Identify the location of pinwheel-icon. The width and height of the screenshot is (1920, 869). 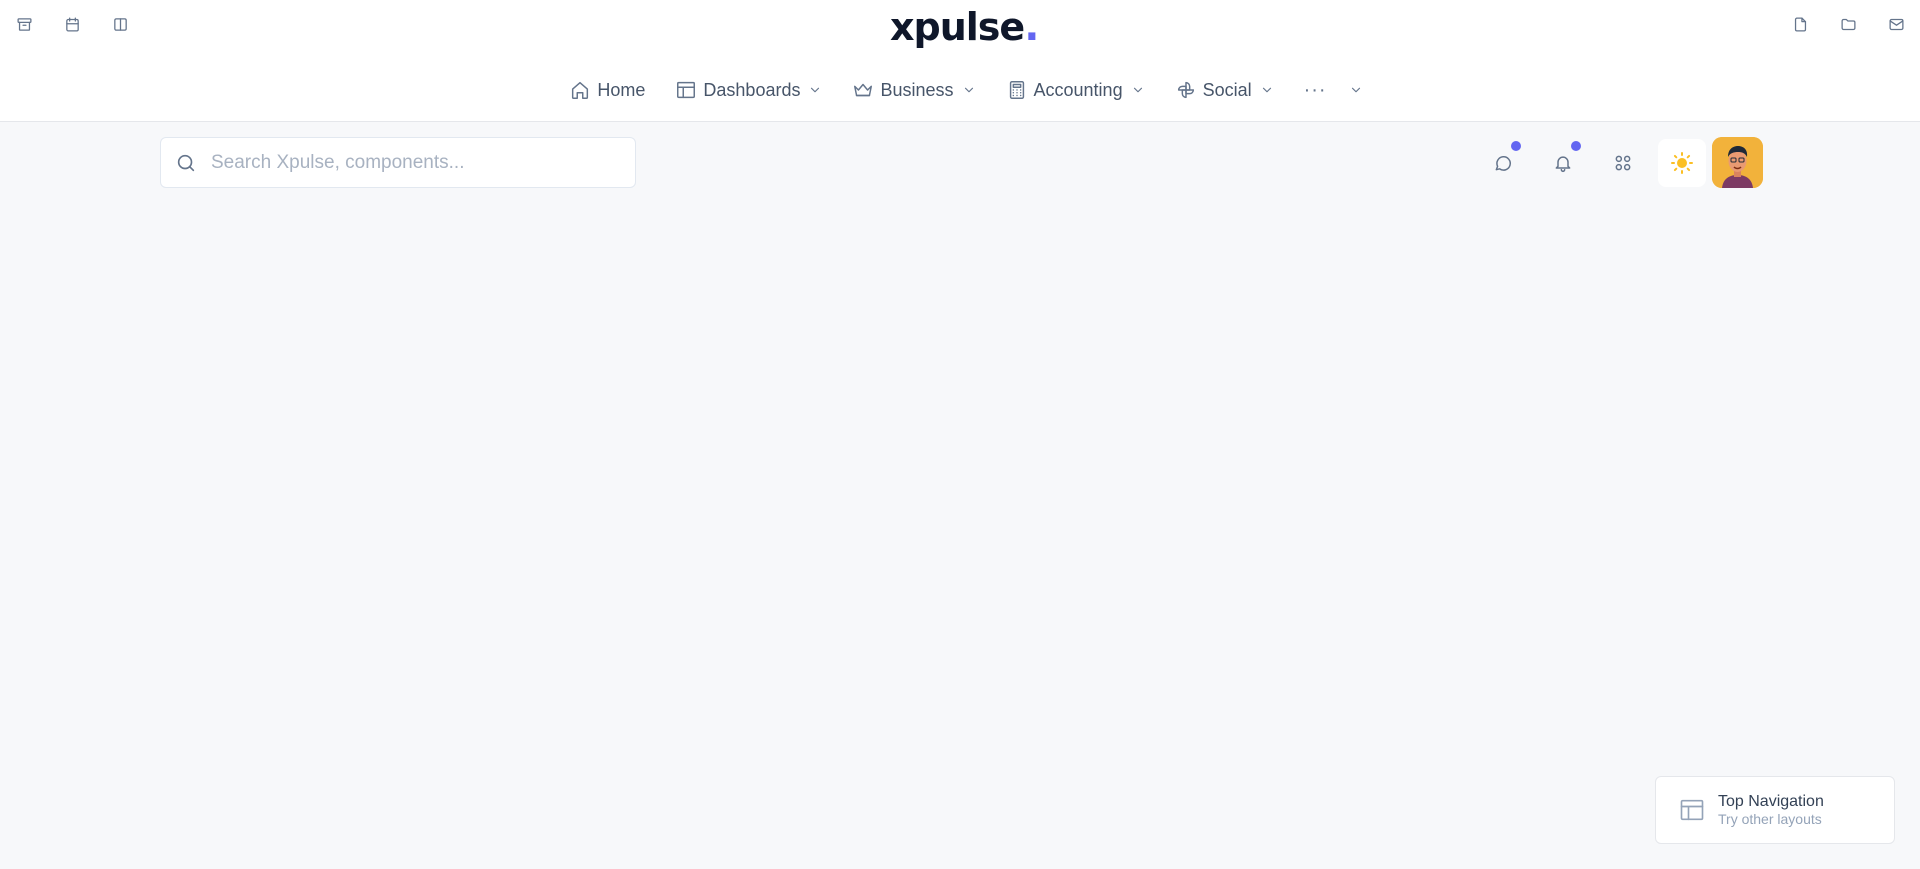
(1185, 90).